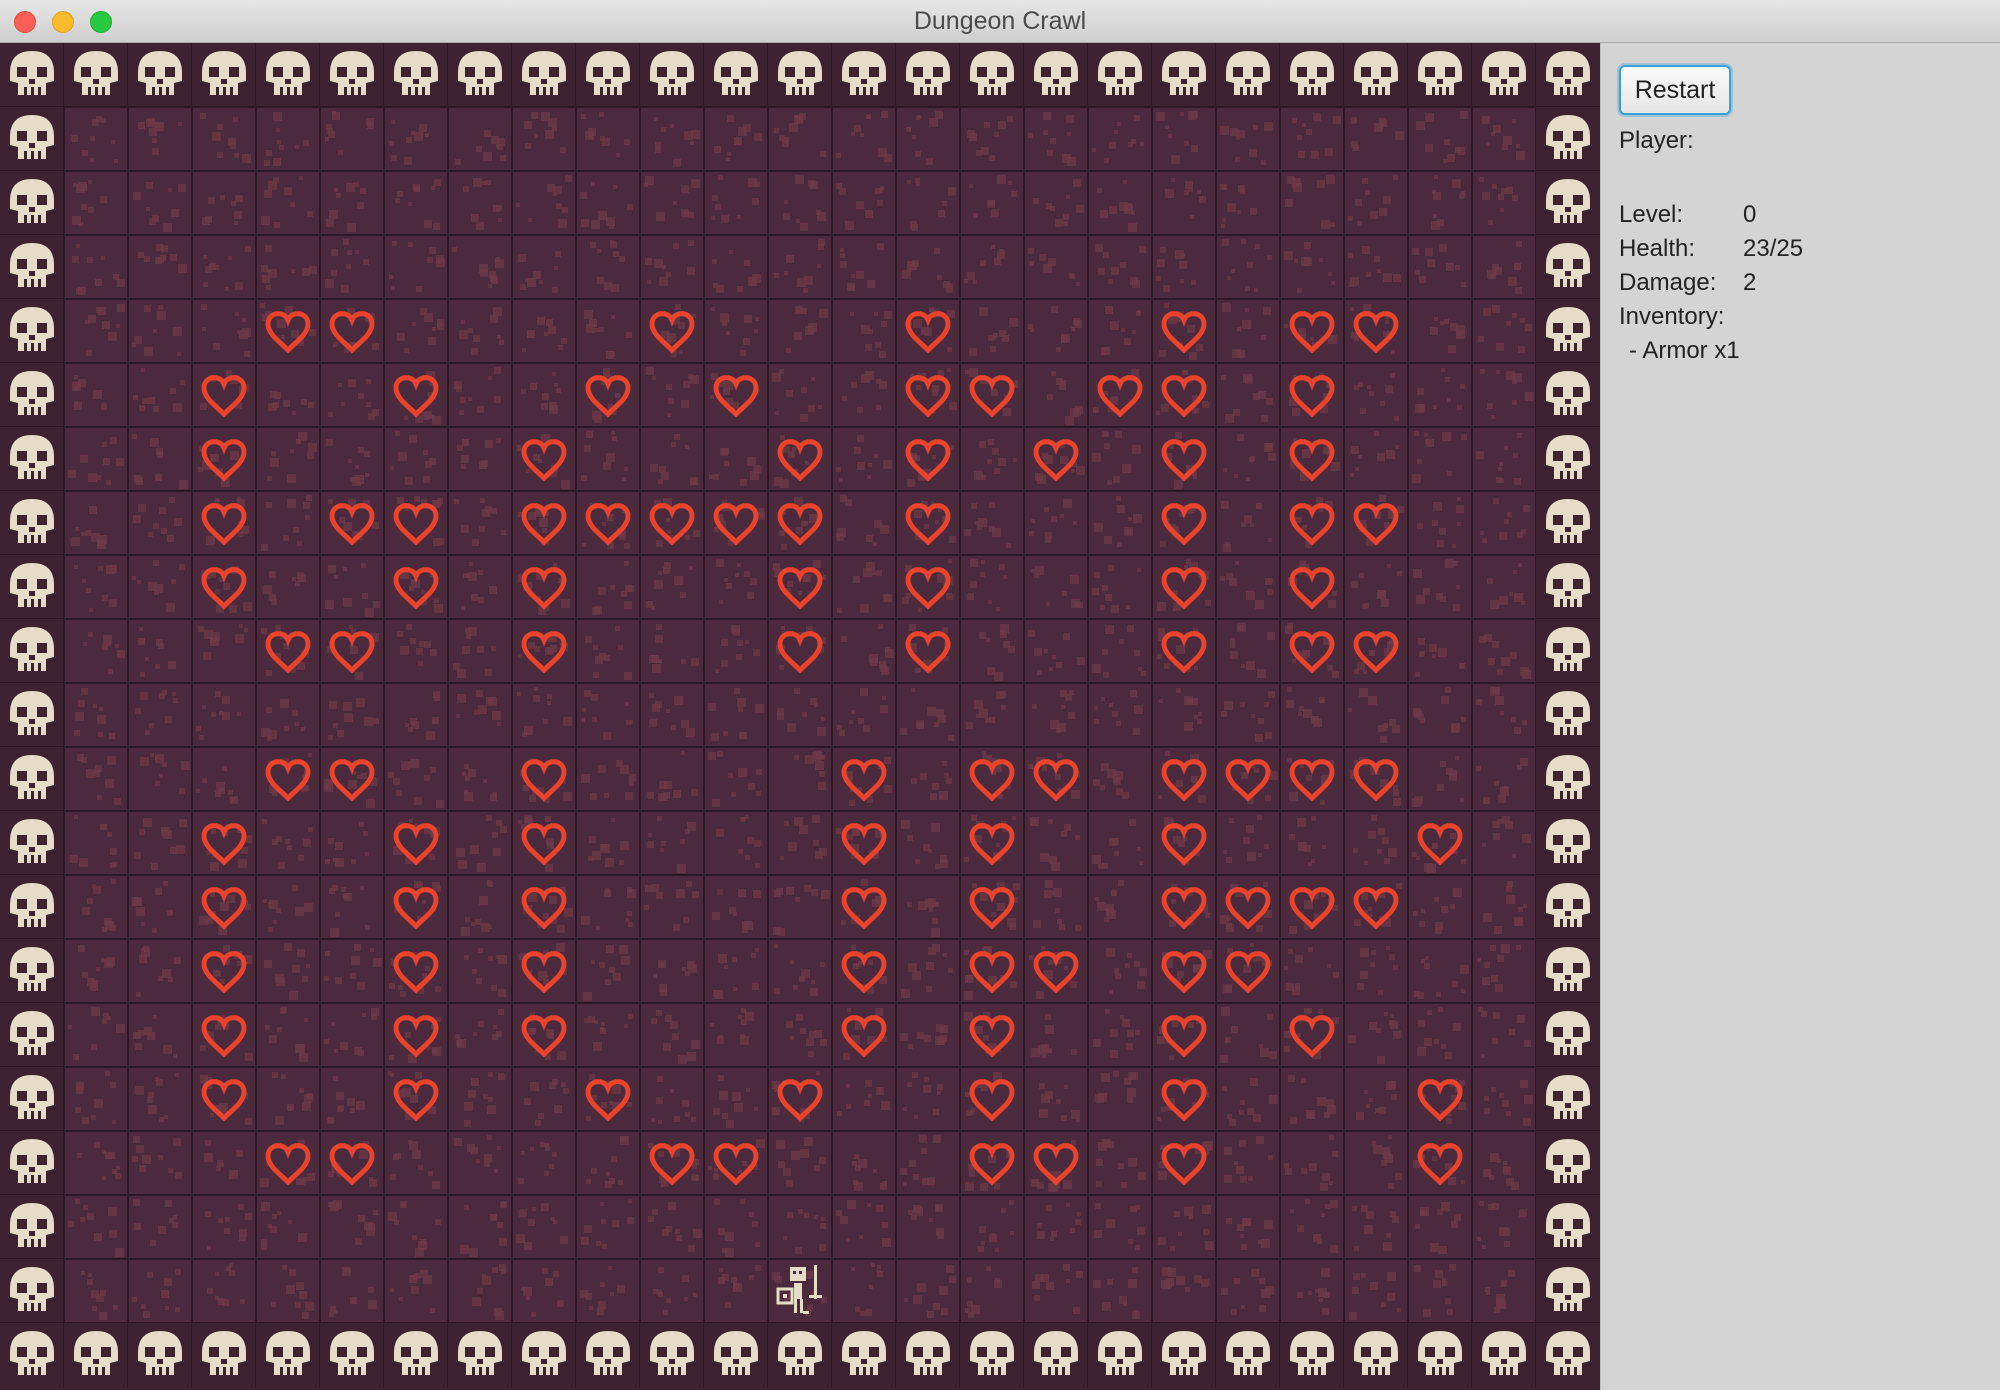 The width and height of the screenshot is (2000, 1390). Describe the element at coordinates (1684, 350) in the screenshot. I see `inventory-item: - Armor x1` at that location.